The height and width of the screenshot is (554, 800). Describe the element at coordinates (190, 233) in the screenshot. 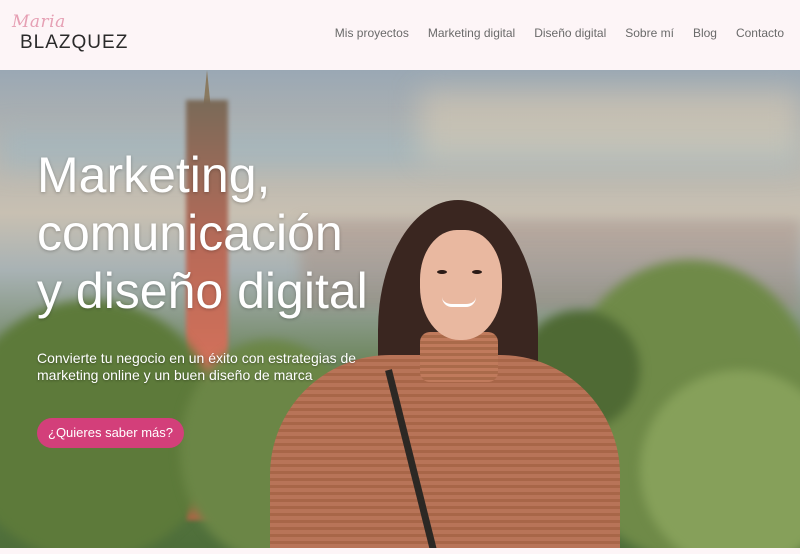

I see `hero-title-line: comunicación` at that location.